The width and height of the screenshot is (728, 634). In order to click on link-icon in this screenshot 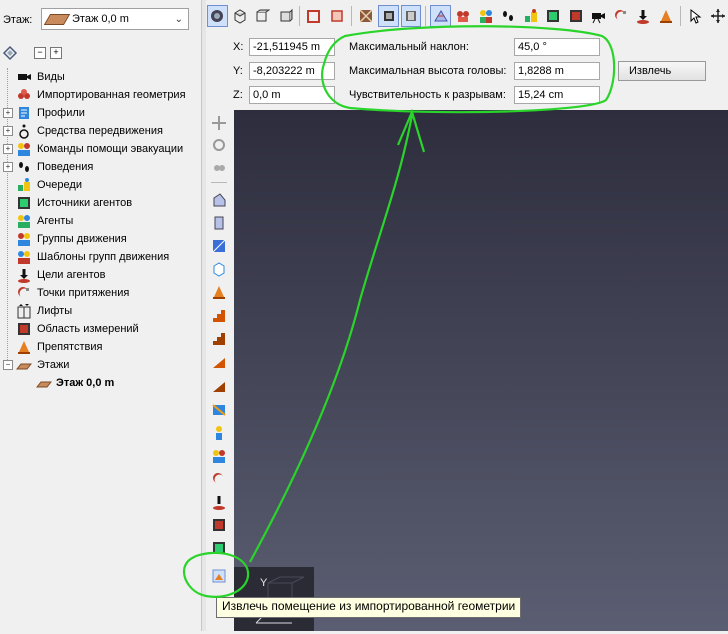, I will do `click(10, 53)`.